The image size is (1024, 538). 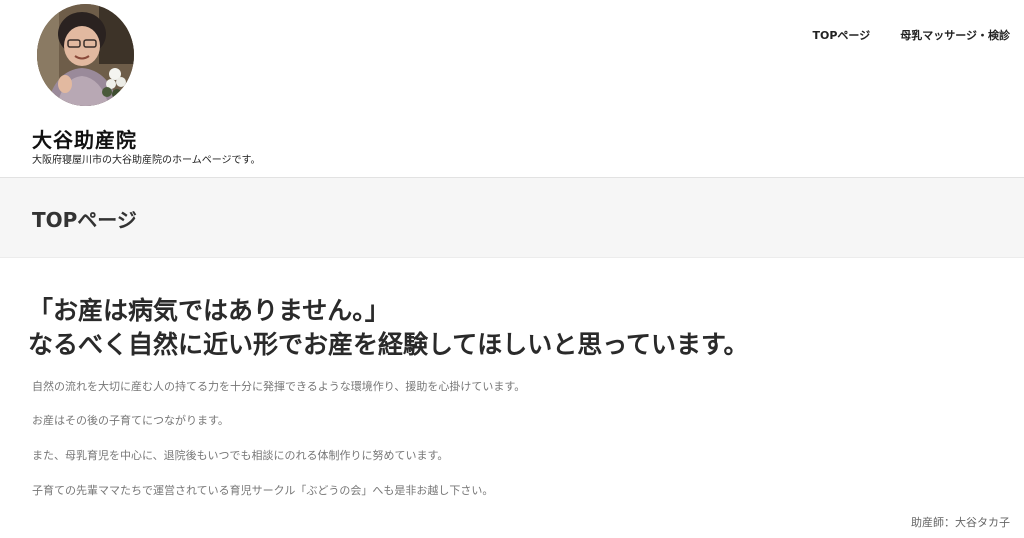 What do you see at coordinates (240, 455) in the screenshot?
I see `paragraph-3: また、母乳育児を中心に、退院後もいつでも相談にのれる体制作りに努めています。` at bounding box center [240, 455].